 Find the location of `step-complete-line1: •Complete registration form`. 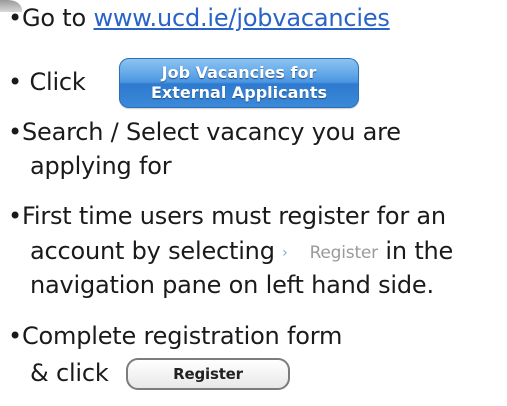

step-complete-line1: •Complete registration form is located at coordinates (175, 336).